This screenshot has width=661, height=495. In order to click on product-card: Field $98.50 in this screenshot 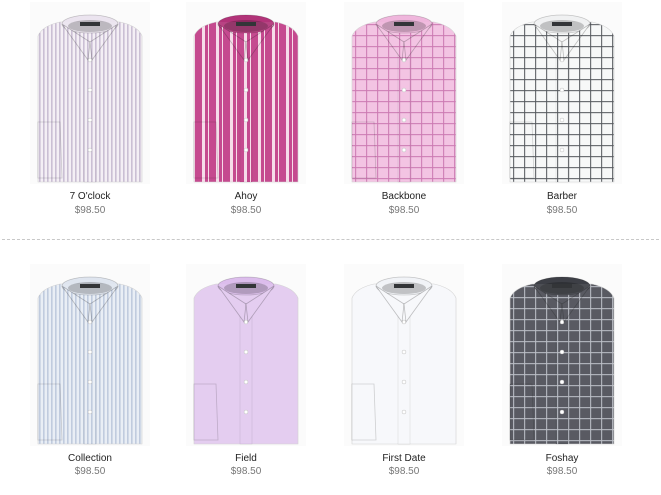, I will do `click(247, 377)`.